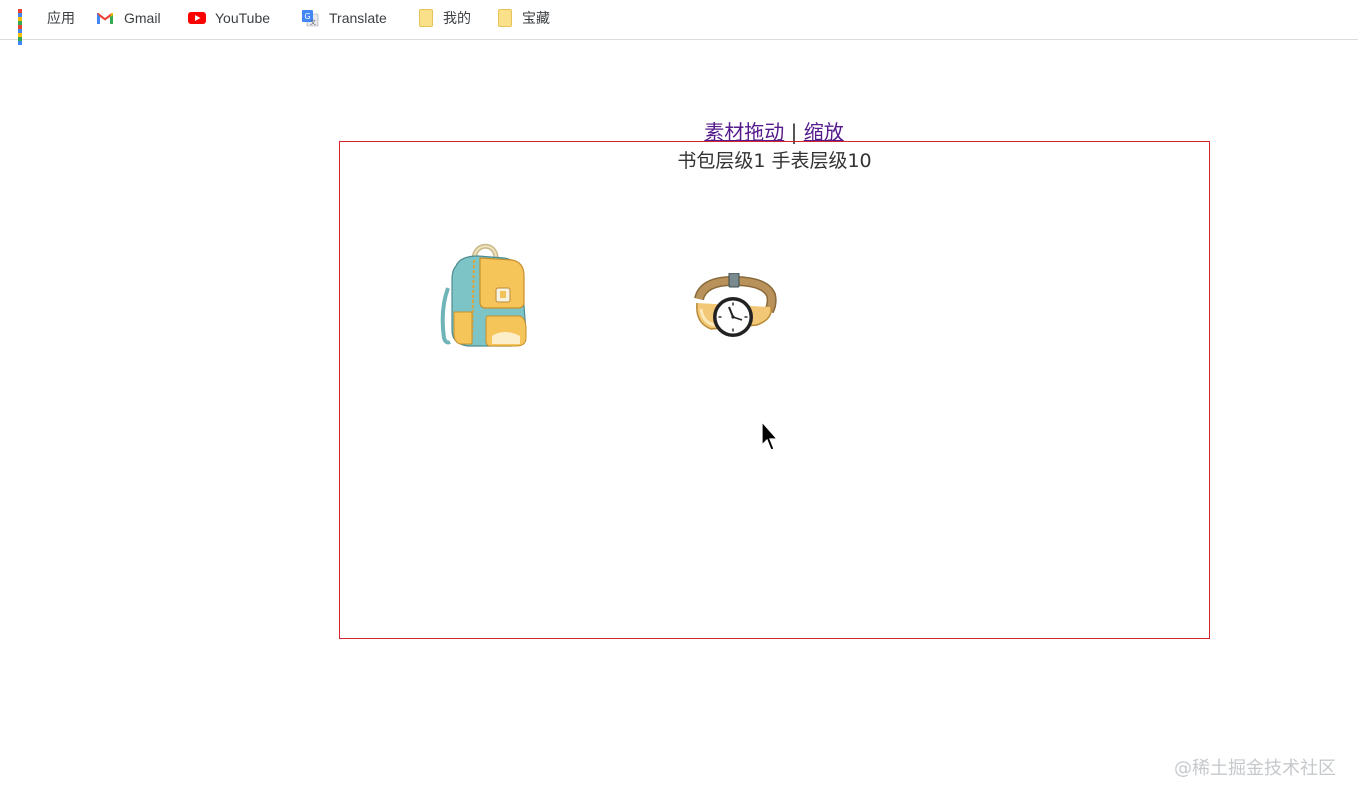  Describe the element at coordinates (313, 23) in the screenshot. I see `svg-text: 文` at that location.